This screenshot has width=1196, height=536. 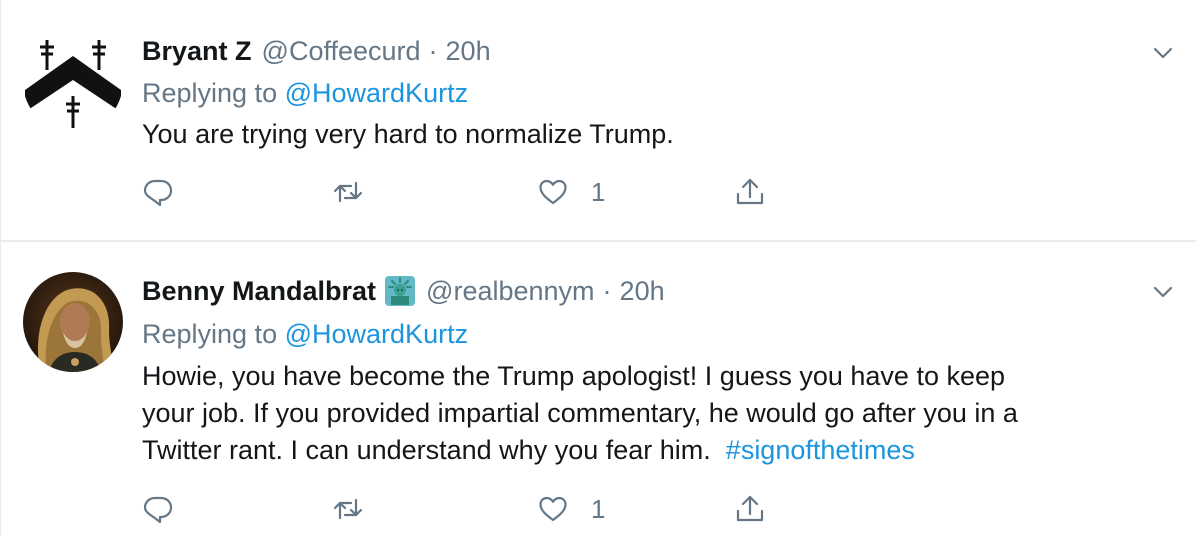 I want to click on user-handle: @realbennym, so click(x=510, y=291).